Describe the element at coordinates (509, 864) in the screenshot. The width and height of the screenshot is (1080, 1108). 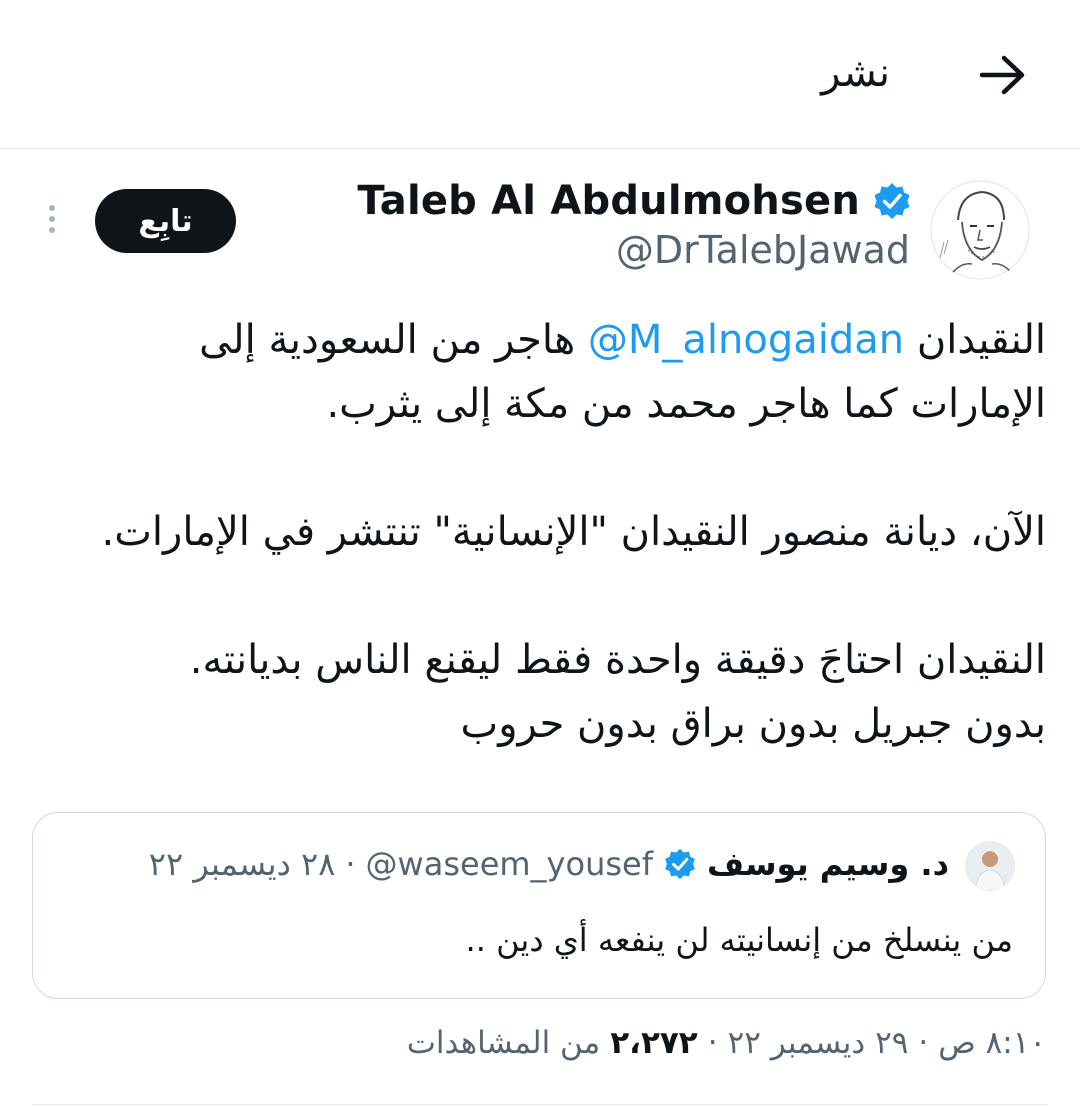
I see `quoted-author-handle: @waseem_yousef` at that location.